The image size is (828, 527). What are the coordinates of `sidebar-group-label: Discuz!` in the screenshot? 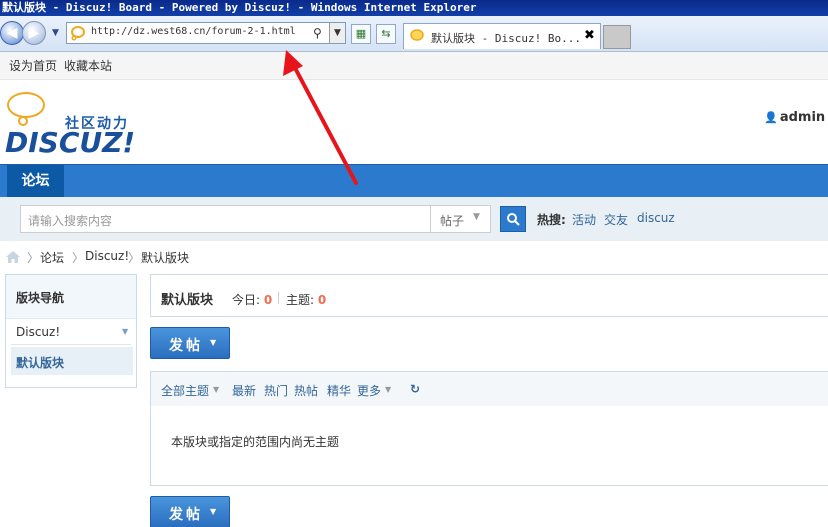 It's located at (38, 332).